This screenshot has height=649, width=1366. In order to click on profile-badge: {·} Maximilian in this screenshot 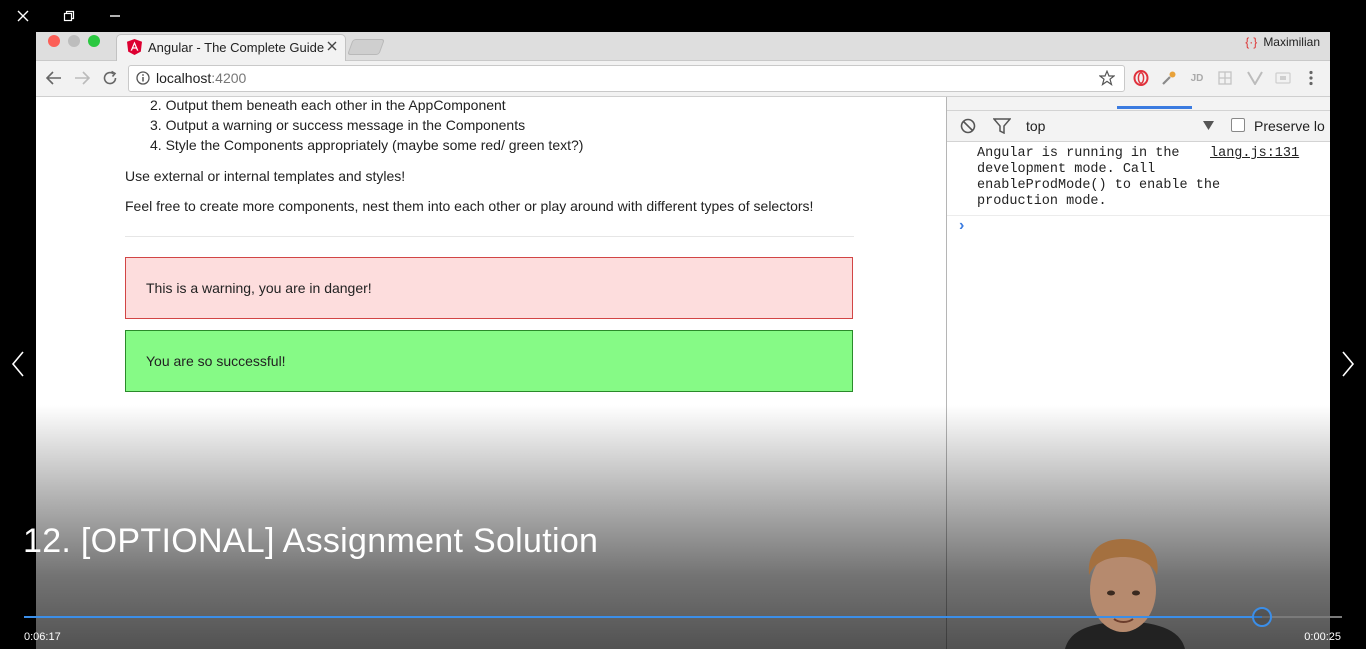, I will do `click(1282, 42)`.